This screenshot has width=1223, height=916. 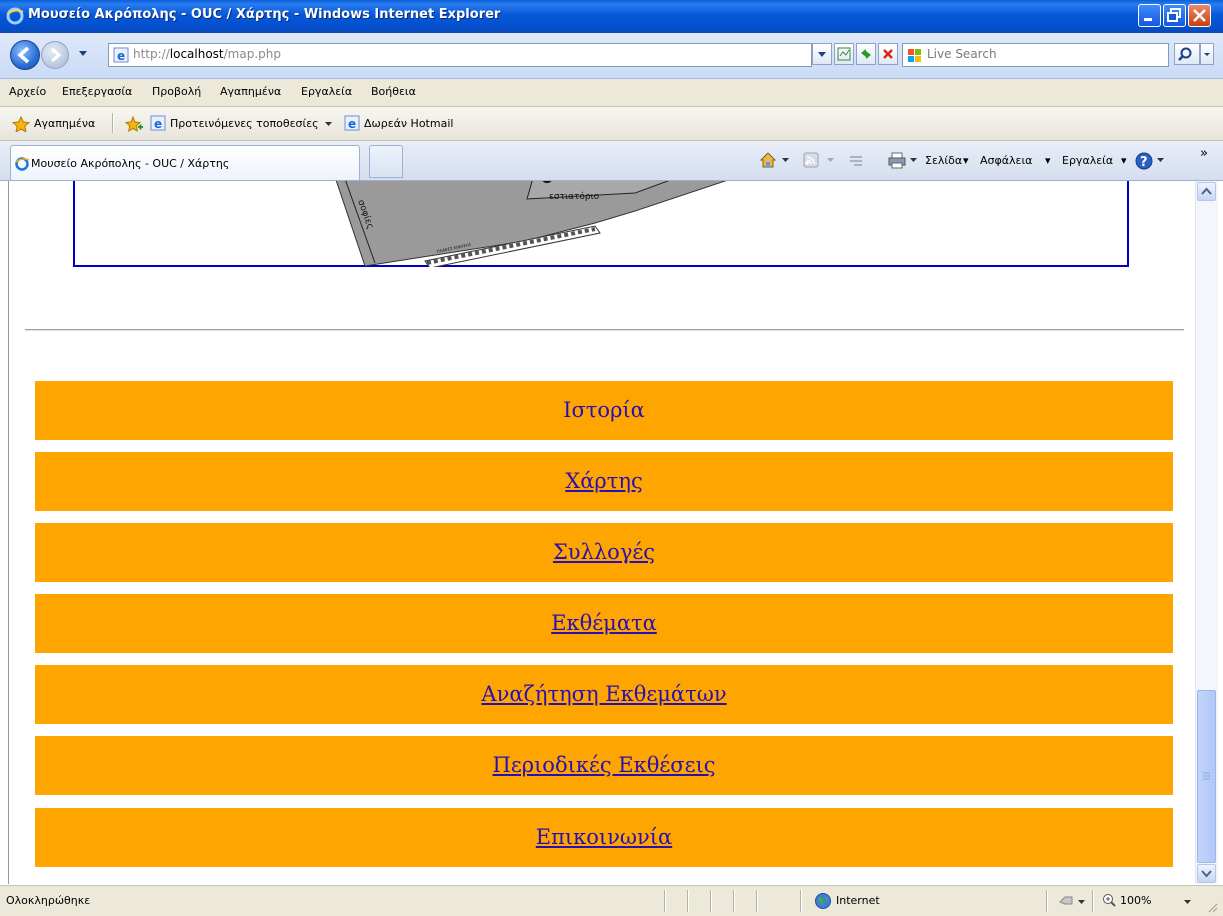 I want to click on resize-grip-icon, so click(x=1212, y=907).